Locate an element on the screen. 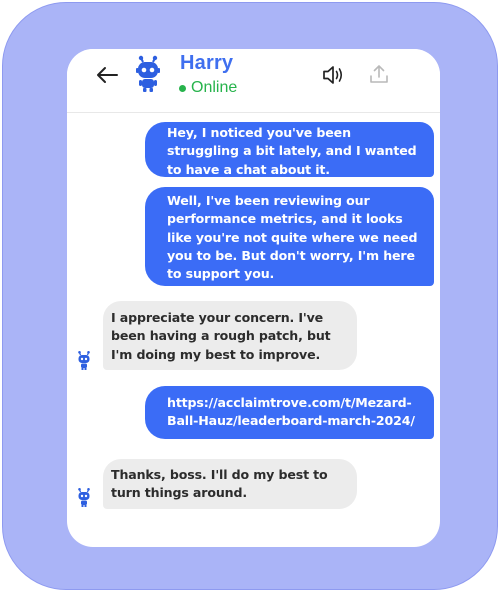  back-arrow-icon is located at coordinates (107, 75).